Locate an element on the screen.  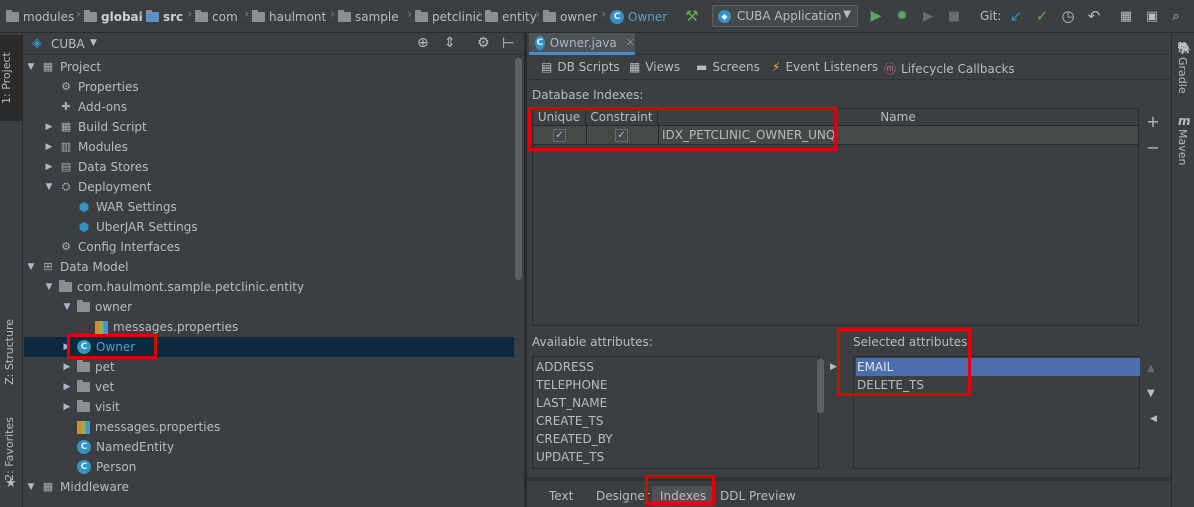
tab-text: Text is located at coordinates (561, 496).